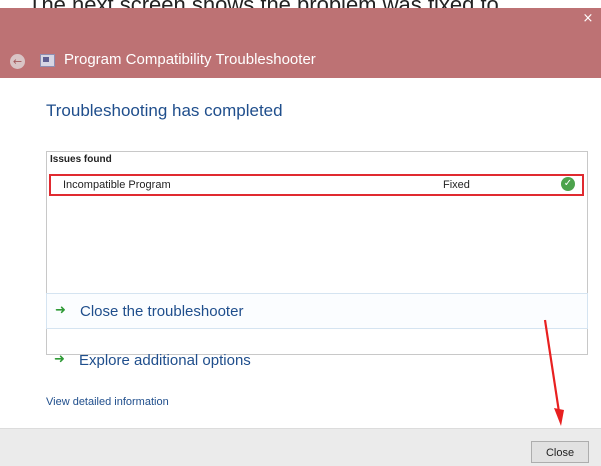  Describe the element at coordinates (559, 417) in the screenshot. I see `annotation-arrow-head` at that location.